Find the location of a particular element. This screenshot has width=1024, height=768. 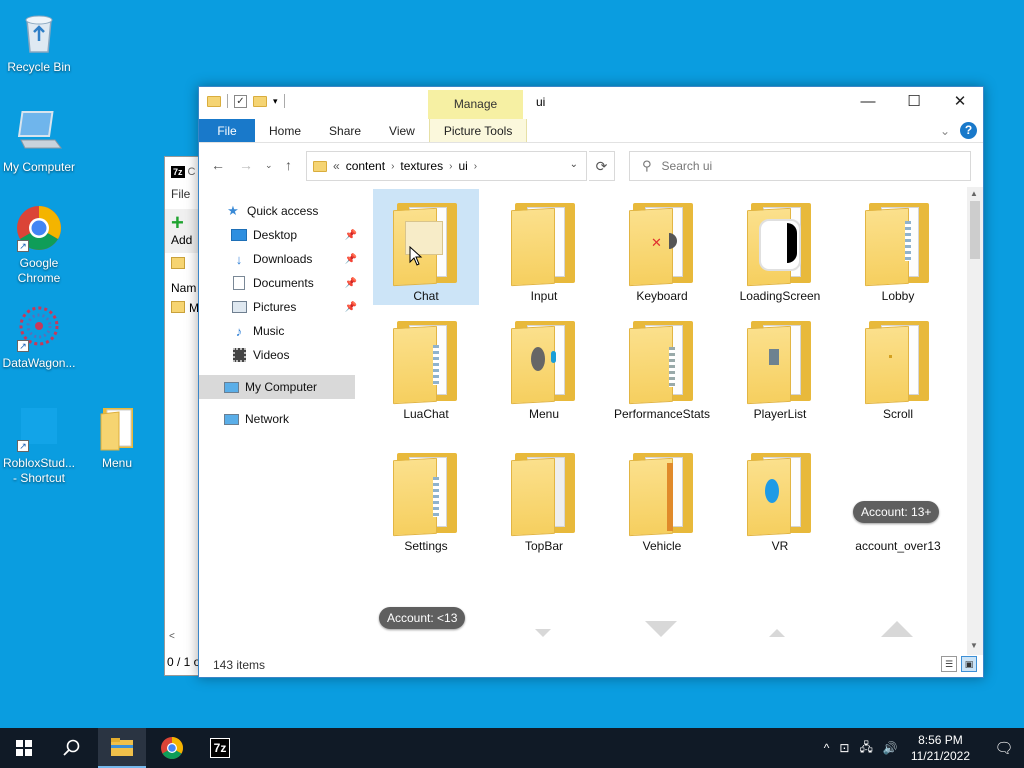

nav-item-music: ♪ Music is located at coordinates (281, 331).